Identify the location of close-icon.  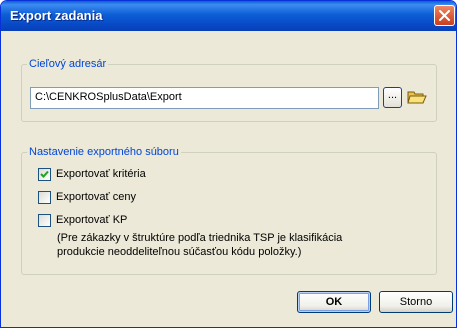
(444, 15).